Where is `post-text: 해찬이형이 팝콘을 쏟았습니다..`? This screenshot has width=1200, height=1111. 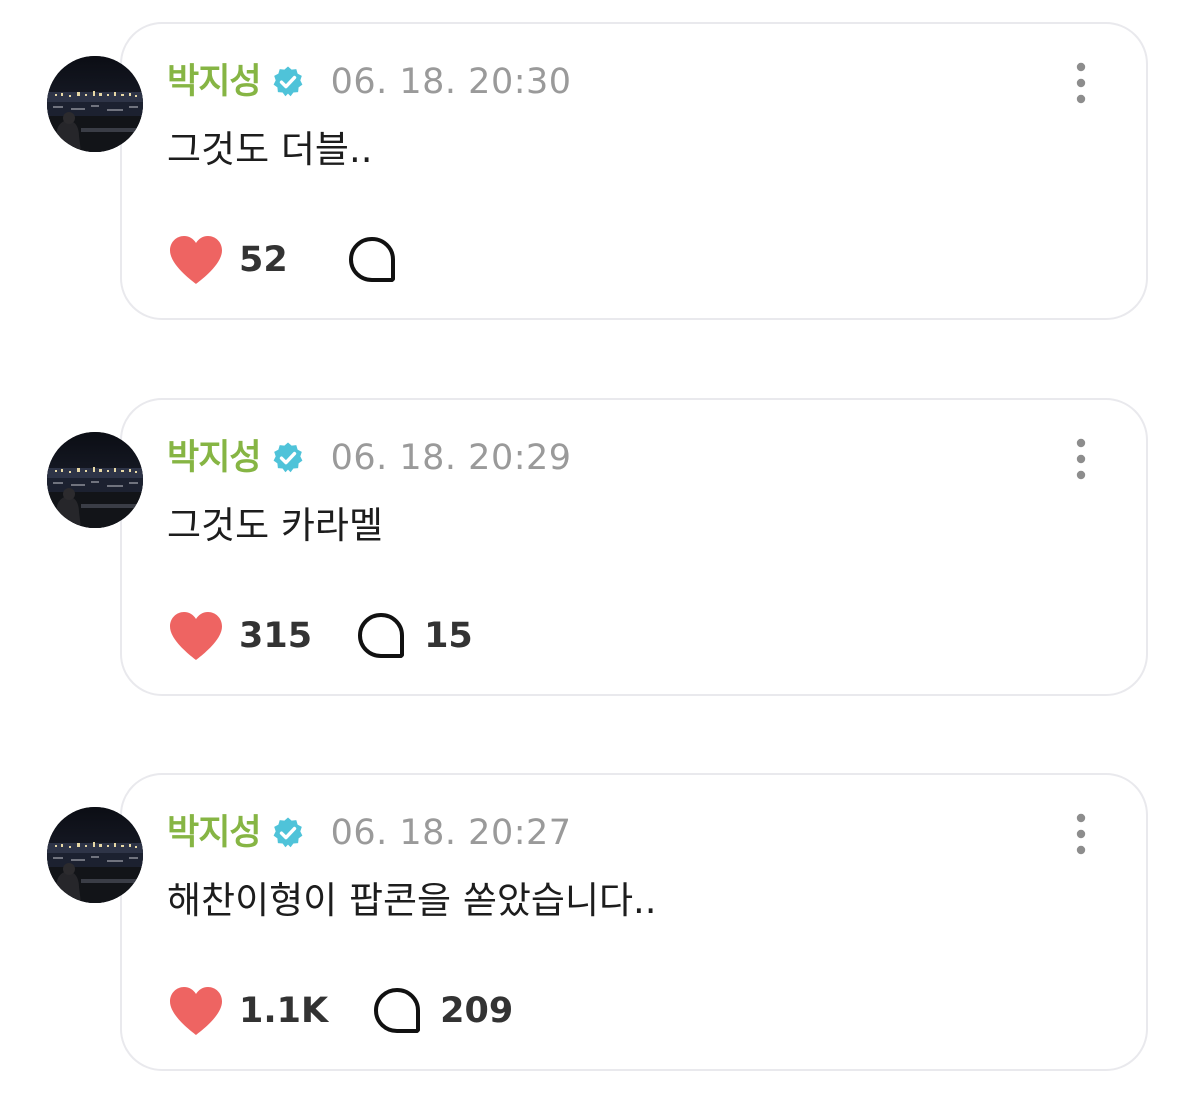
post-text: 해찬이형이 팝콘을 쏟았습니다.. is located at coordinates (412, 900).